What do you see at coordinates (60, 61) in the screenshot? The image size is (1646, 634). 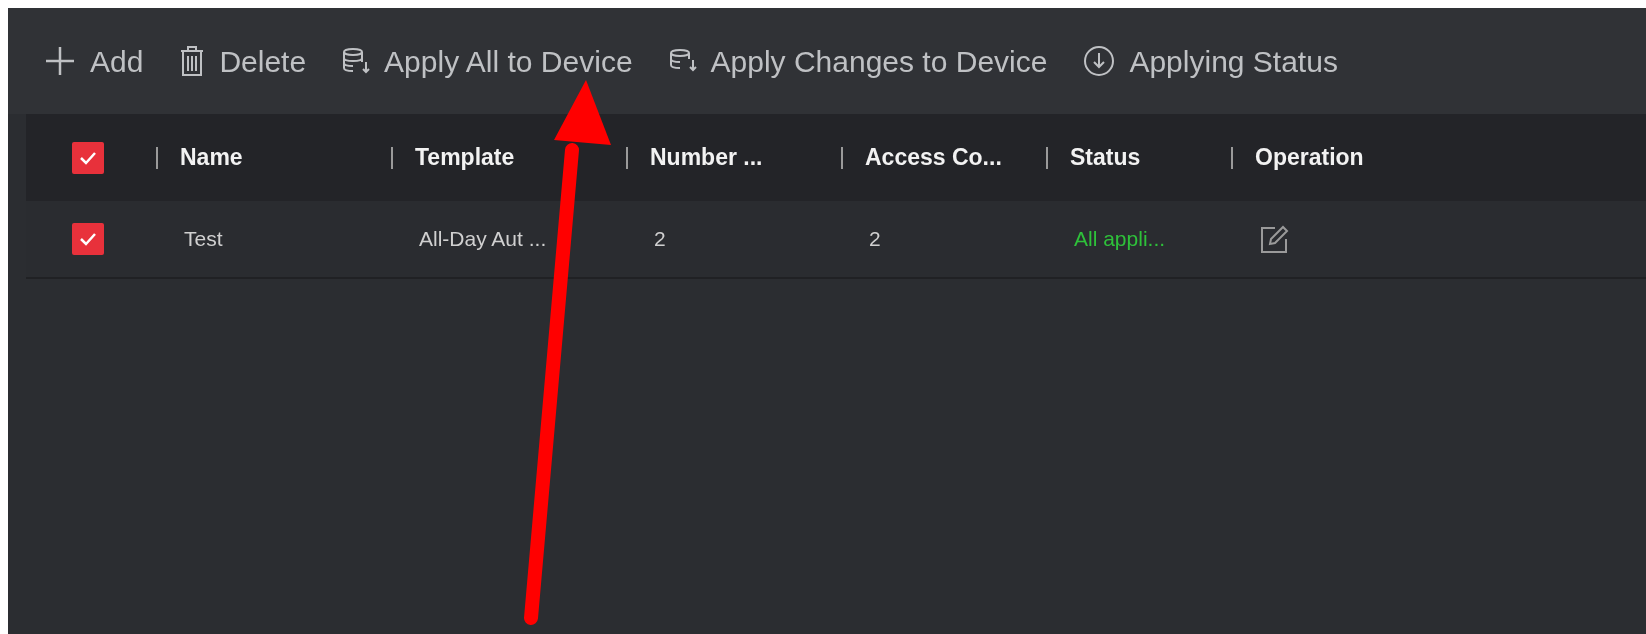 I see `plus-icon` at bounding box center [60, 61].